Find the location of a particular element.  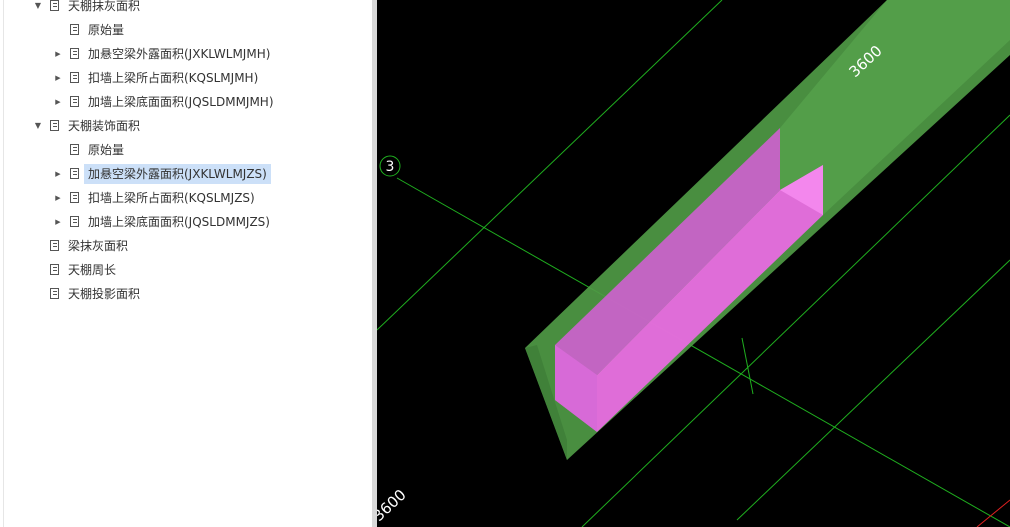

tree-item: ▶ 加悬空梁外露面积(JXKLWLMJZS) is located at coordinates (186, 174).